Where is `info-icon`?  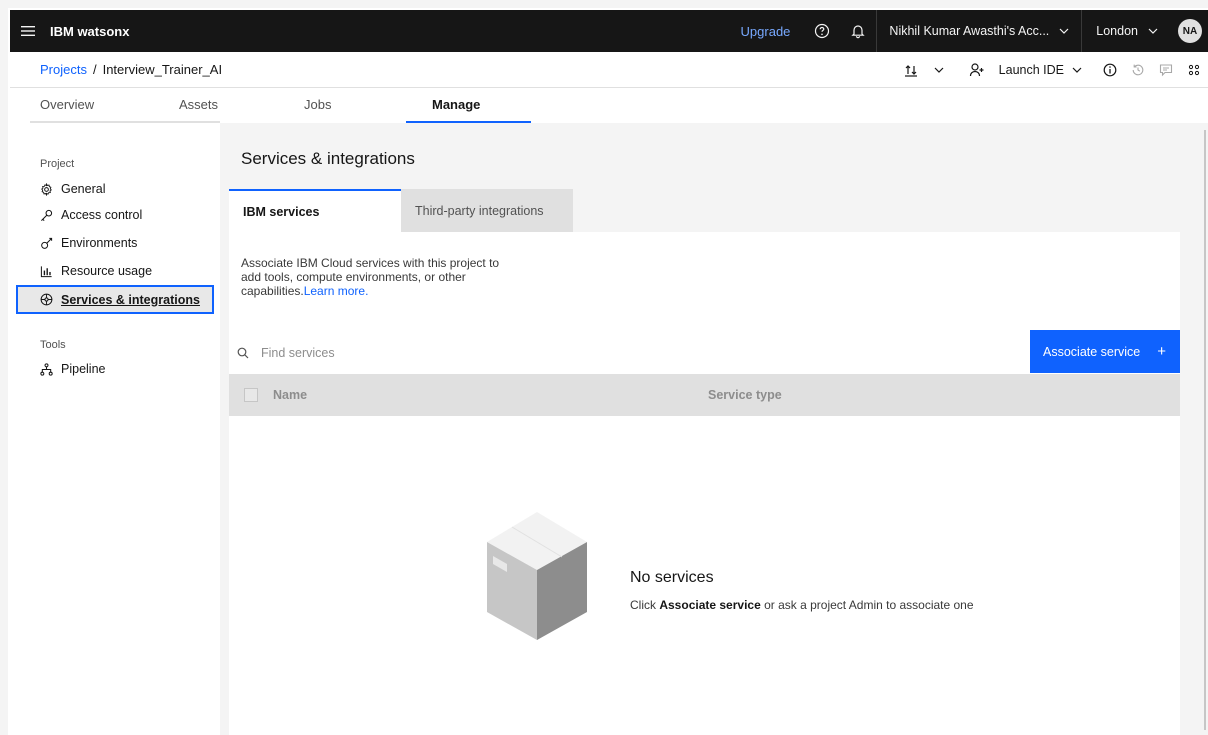 info-icon is located at coordinates (1110, 69).